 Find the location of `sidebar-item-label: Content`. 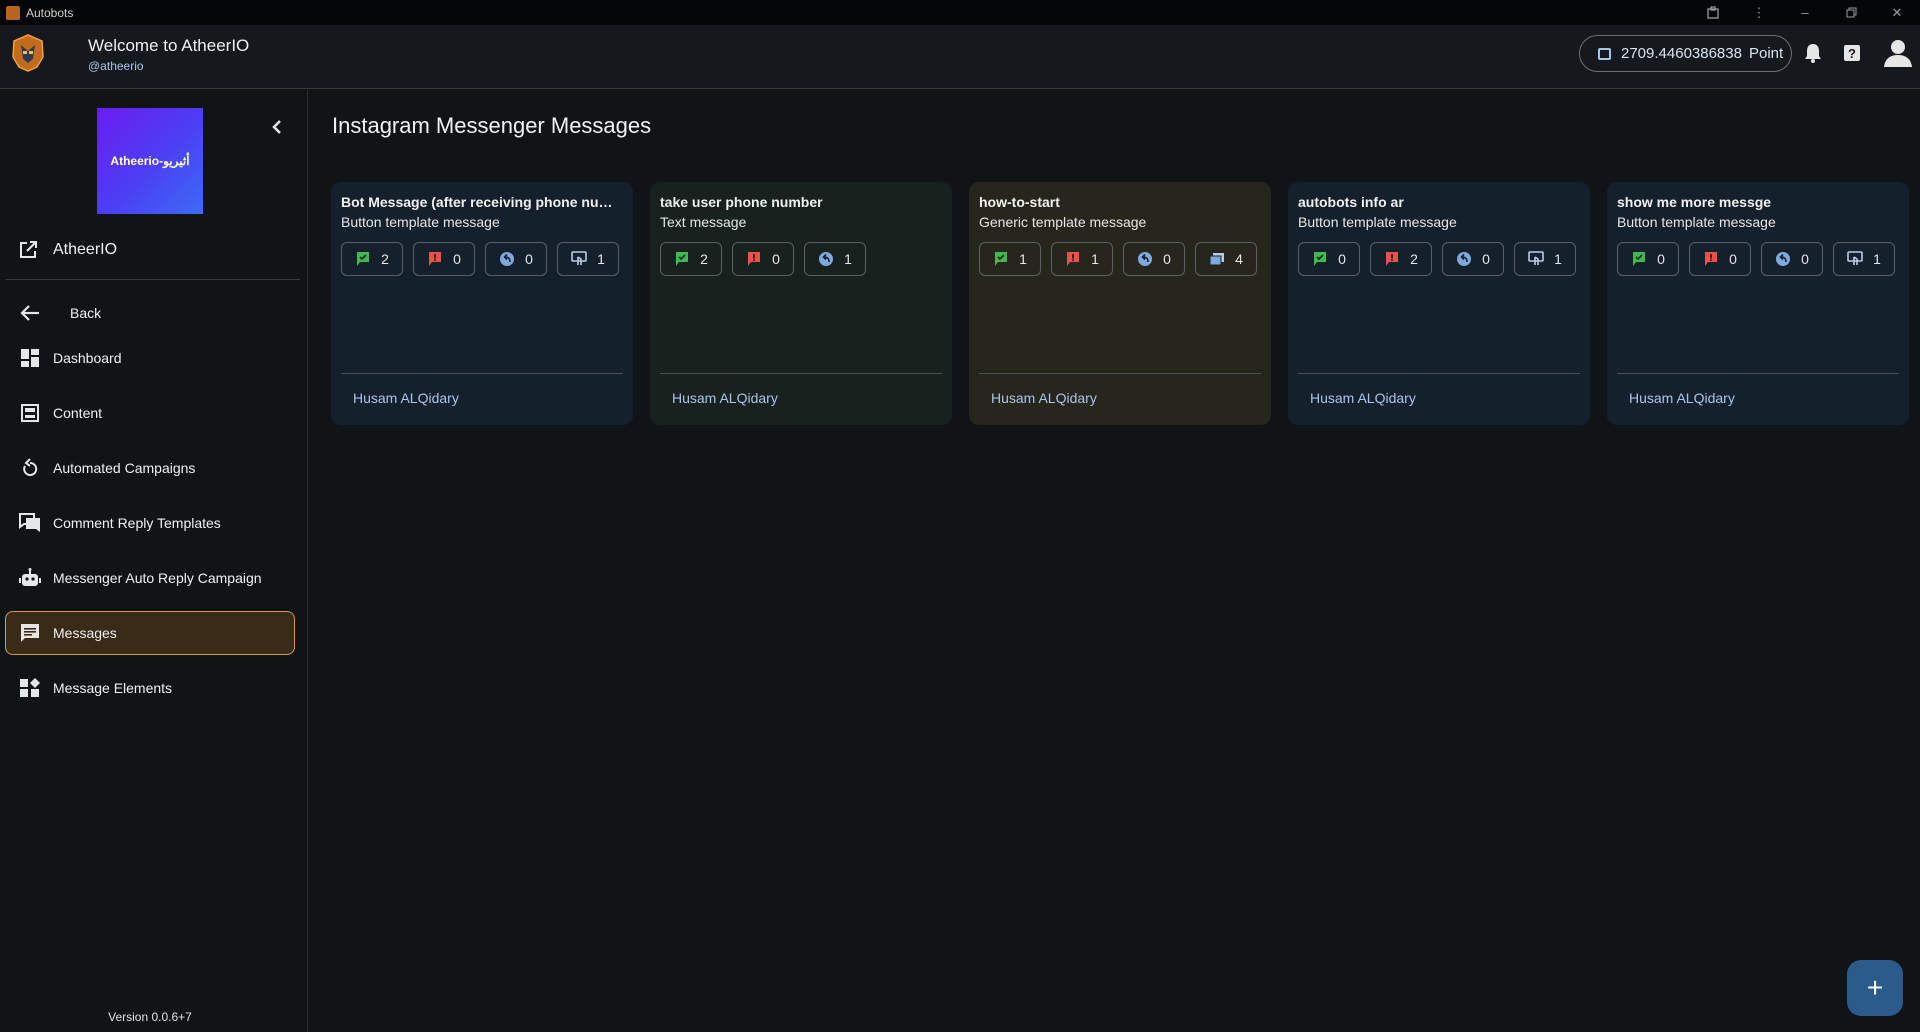

sidebar-item-label: Content is located at coordinates (78, 413).